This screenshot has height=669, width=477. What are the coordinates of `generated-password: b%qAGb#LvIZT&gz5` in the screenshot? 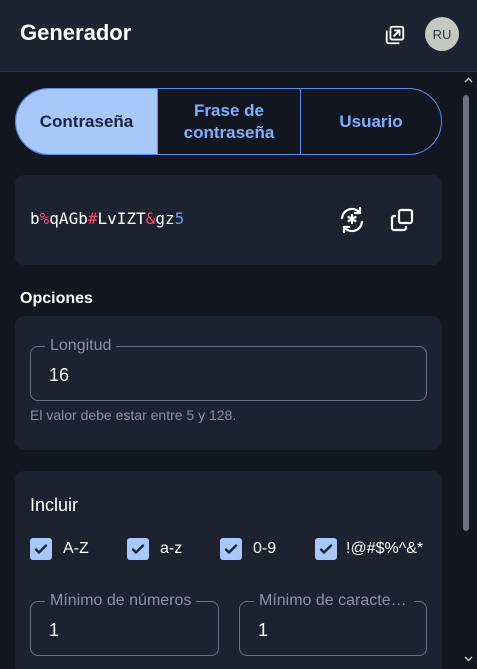 It's located at (107, 218).